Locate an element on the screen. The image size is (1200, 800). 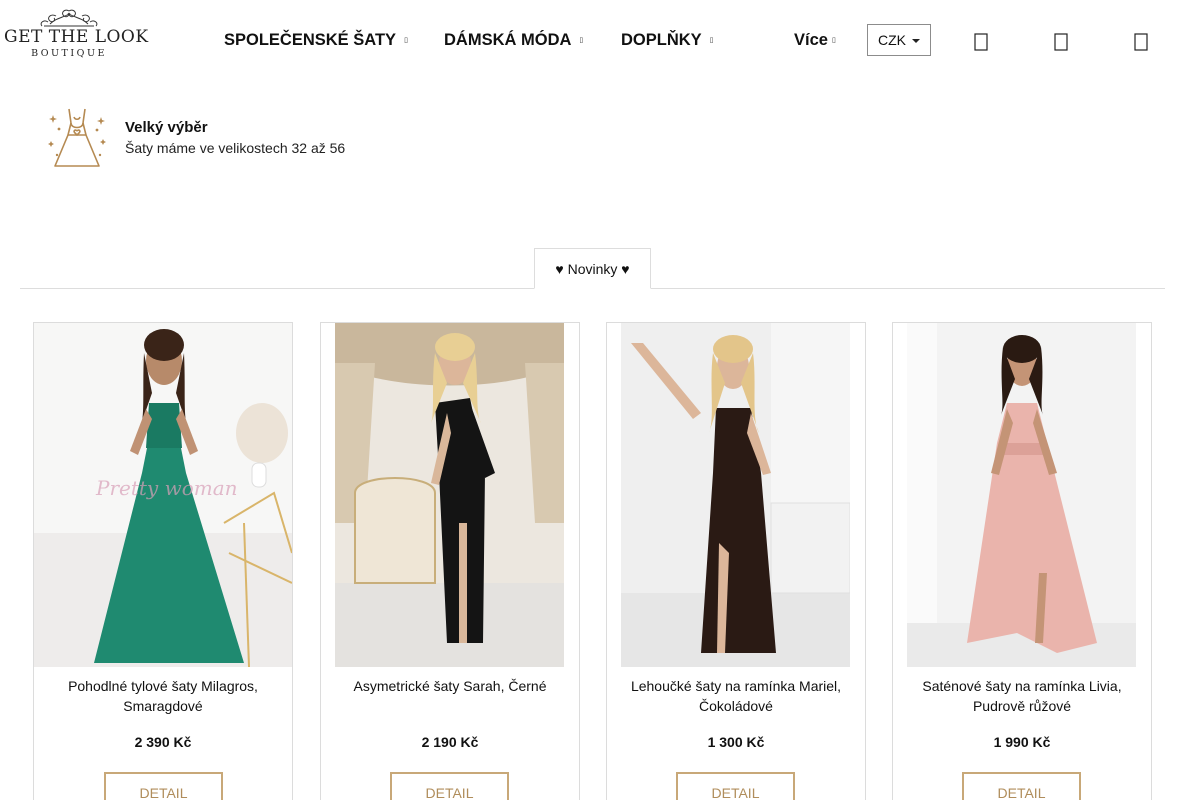
product-price: 1 300 Kč is located at coordinates (736, 742).